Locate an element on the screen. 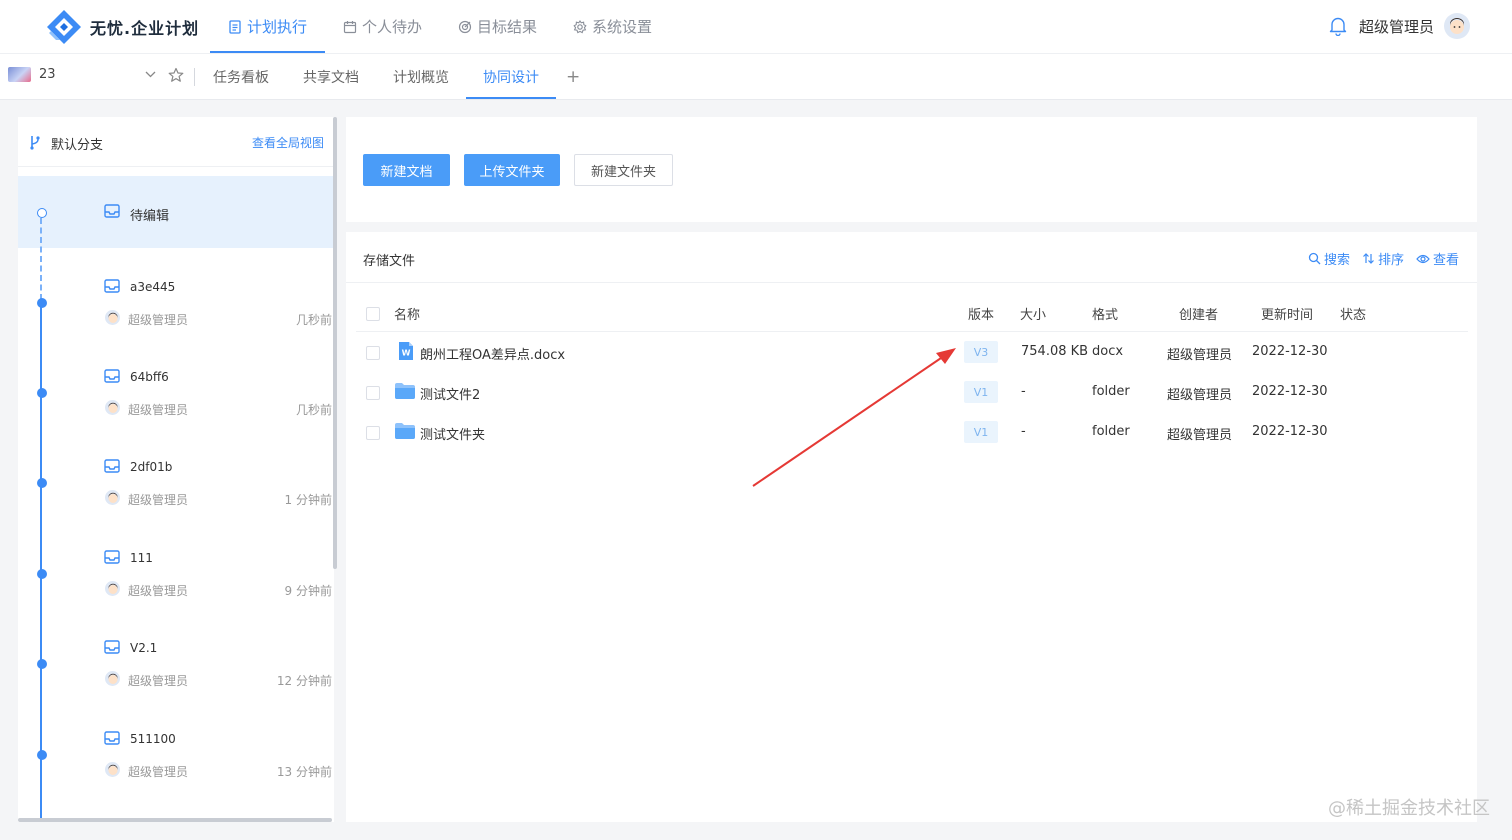  column-header-name: 名称 is located at coordinates (407, 313).